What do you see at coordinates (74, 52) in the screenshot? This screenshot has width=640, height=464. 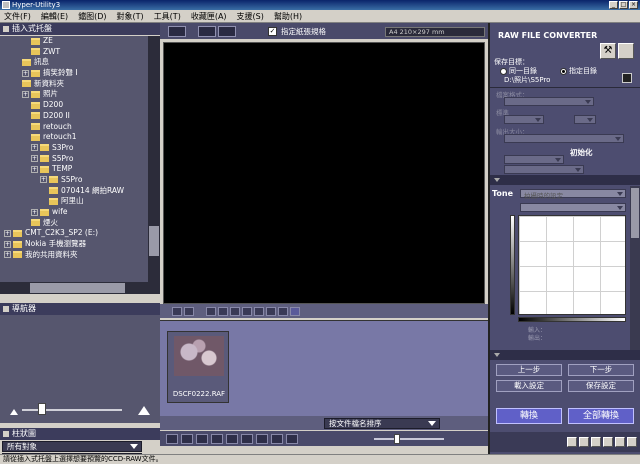 I see `tree-item: ZWT` at bounding box center [74, 52].